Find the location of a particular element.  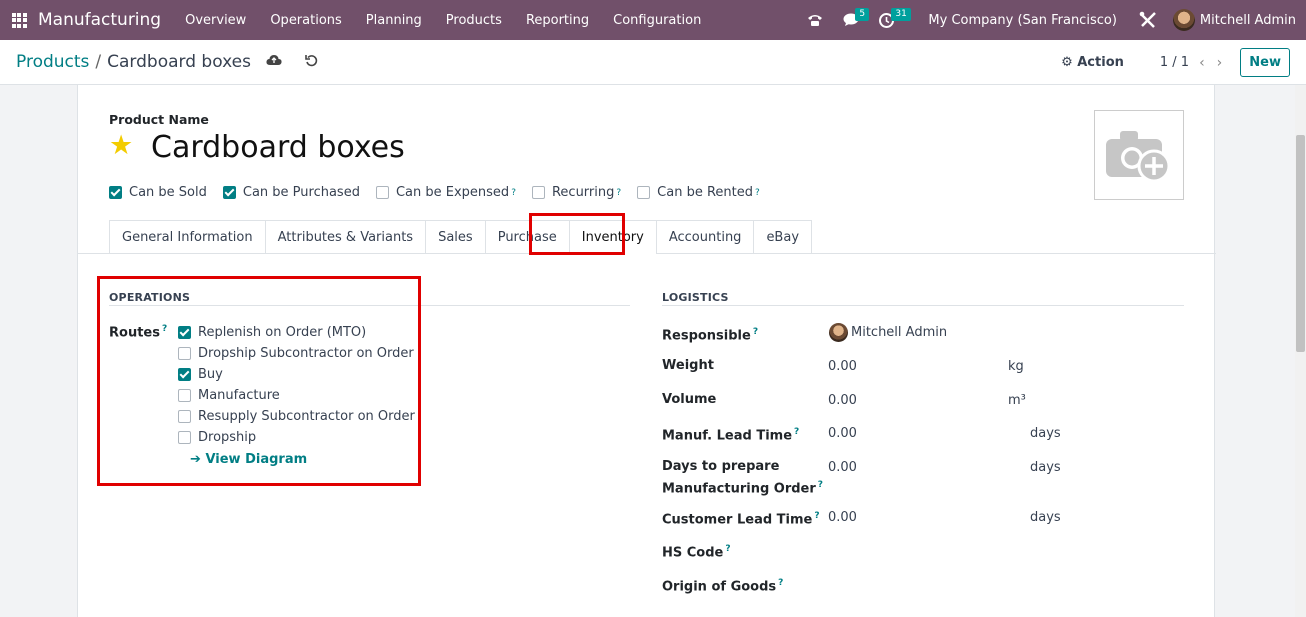

user-menu: Mitchell Admin is located at coordinates (1236, 20).